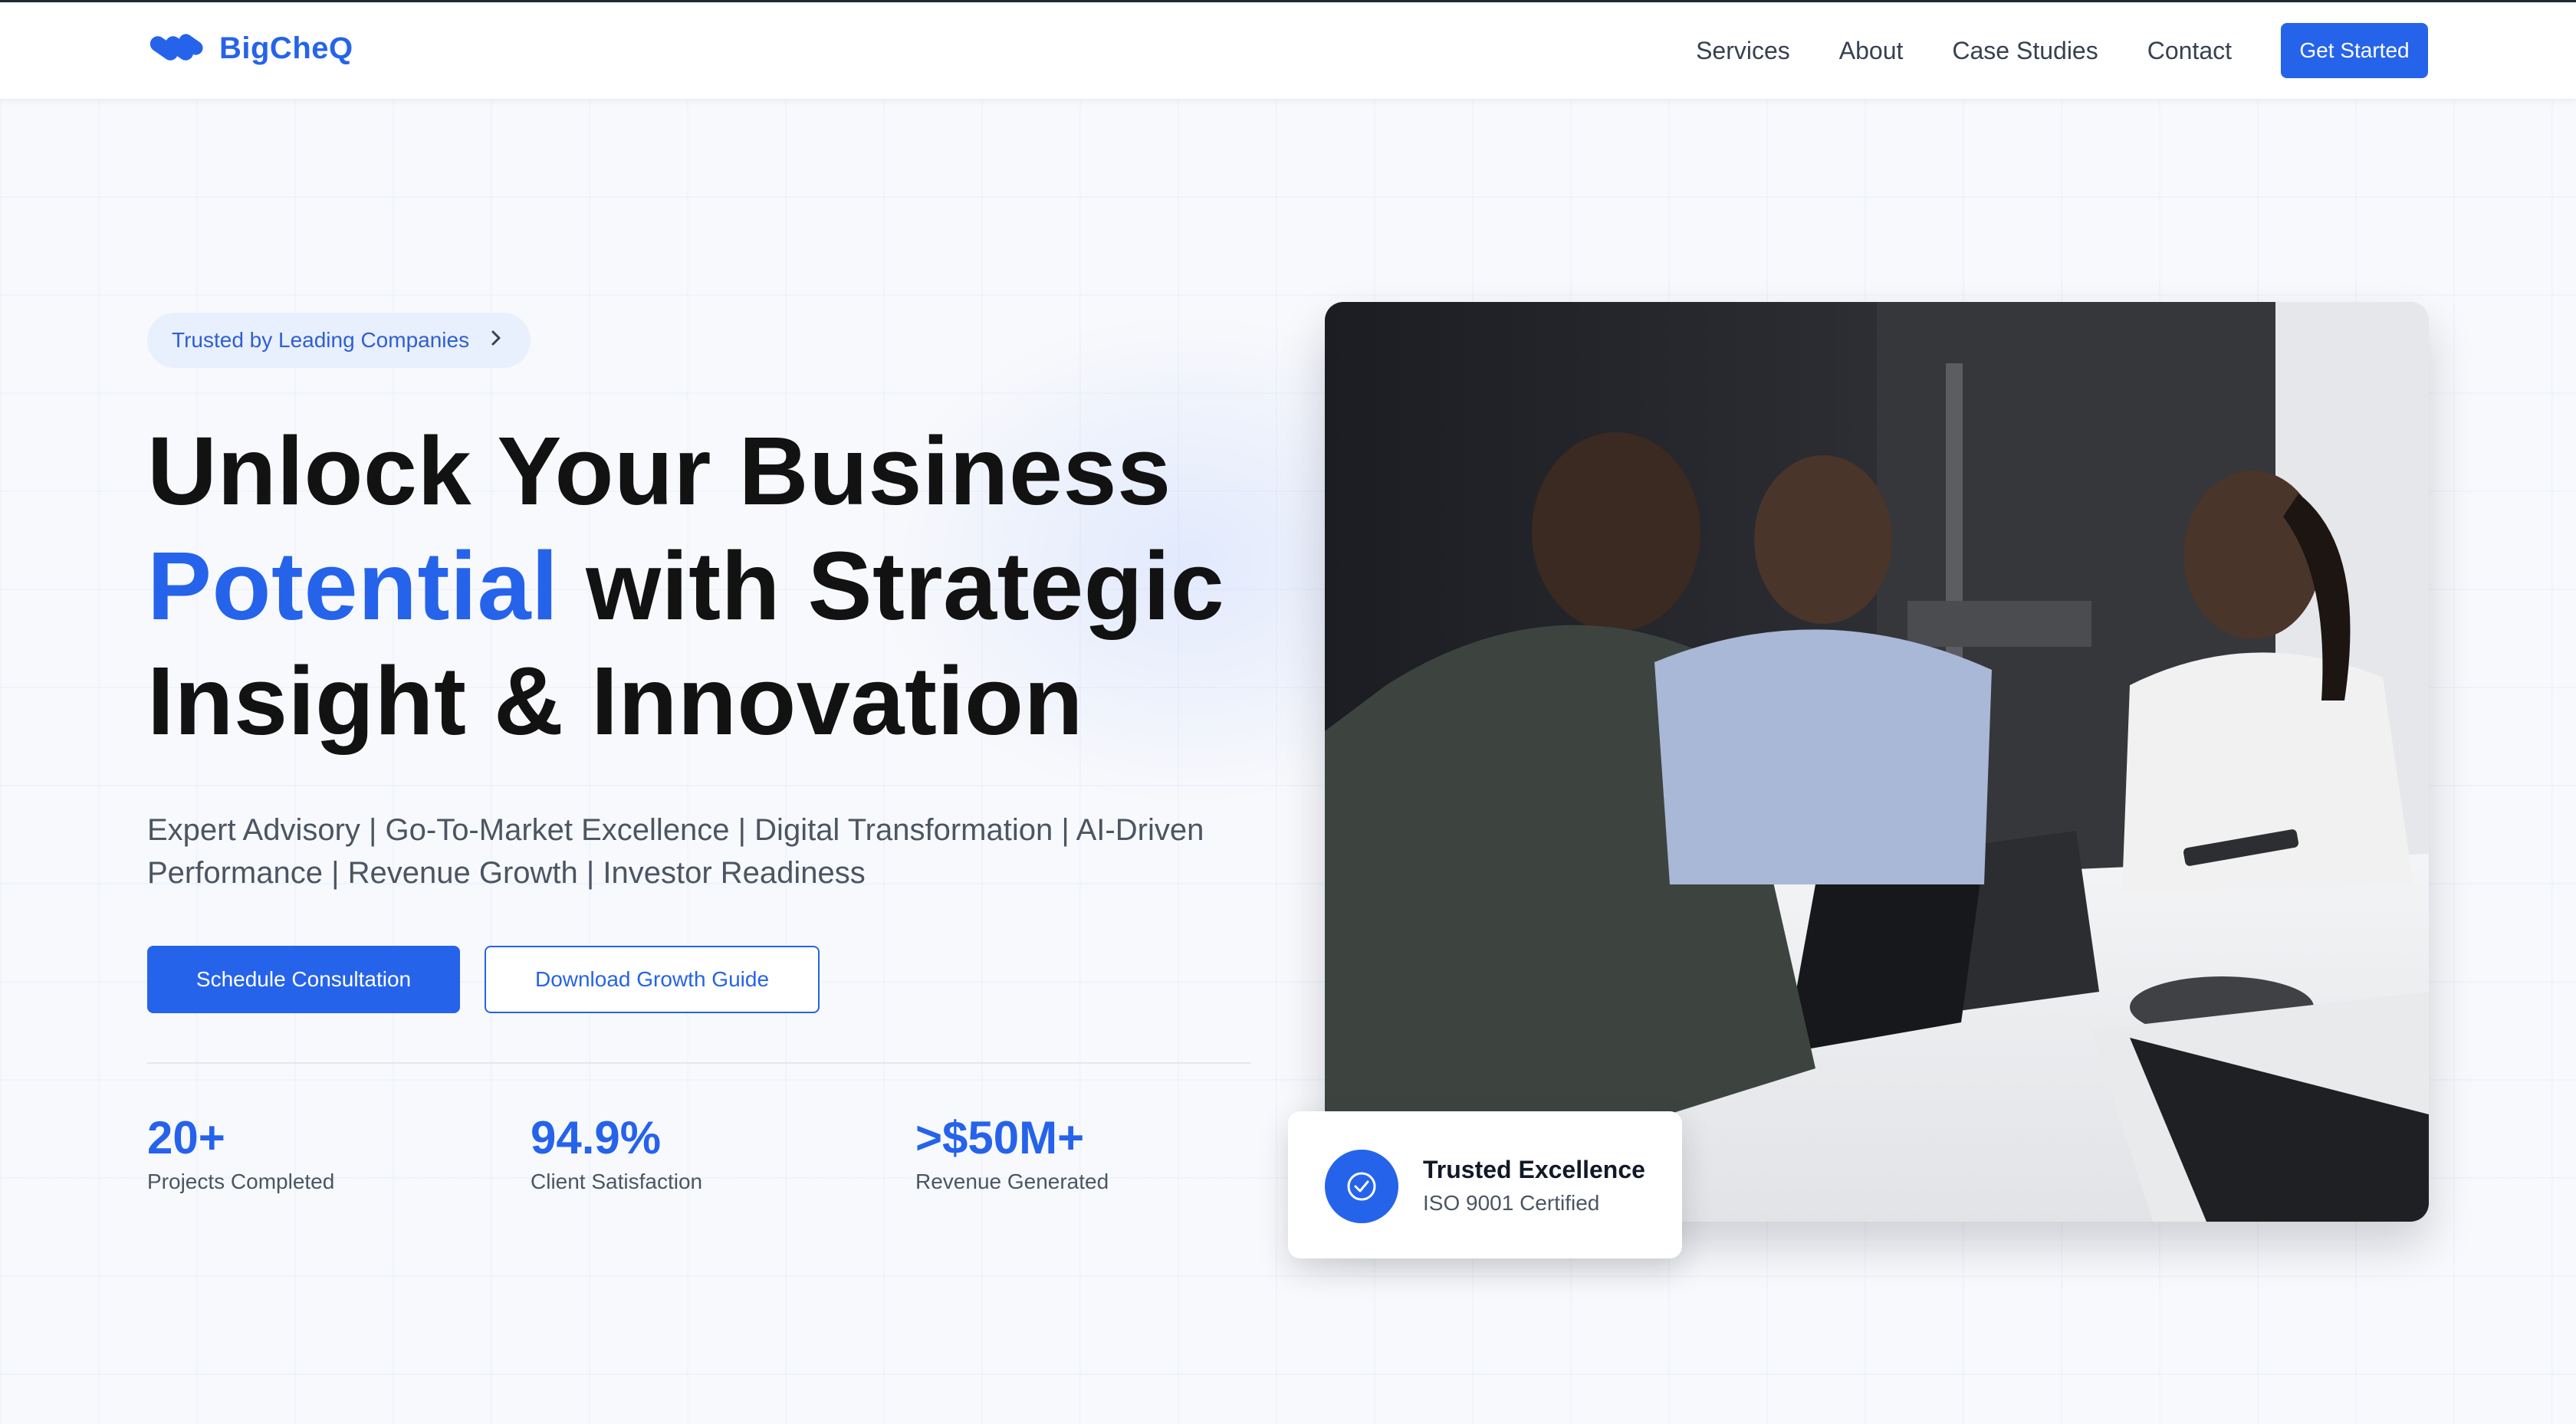 The height and width of the screenshot is (1424, 2576). I want to click on chevron-right-icon, so click(496, 340).